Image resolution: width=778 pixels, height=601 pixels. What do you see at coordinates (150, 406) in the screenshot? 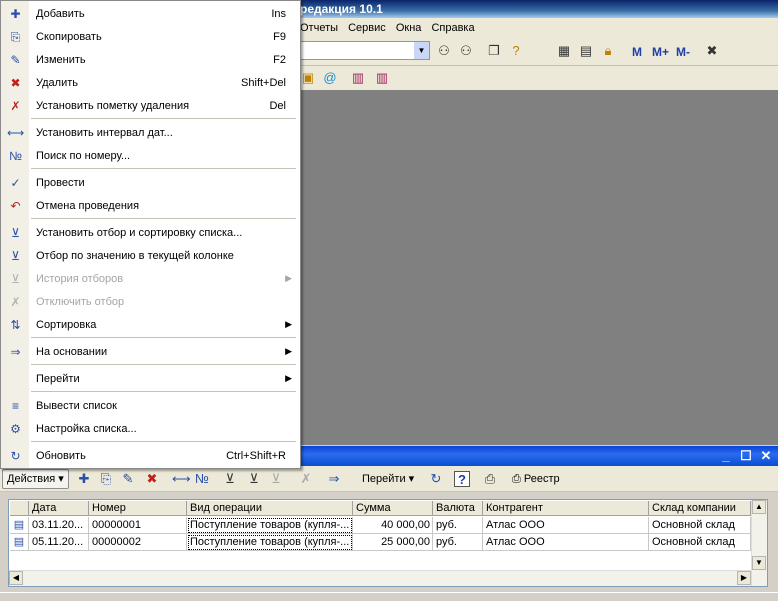
I see `menu-item: ≡ Вывести список` at bounding box center [150, 406].